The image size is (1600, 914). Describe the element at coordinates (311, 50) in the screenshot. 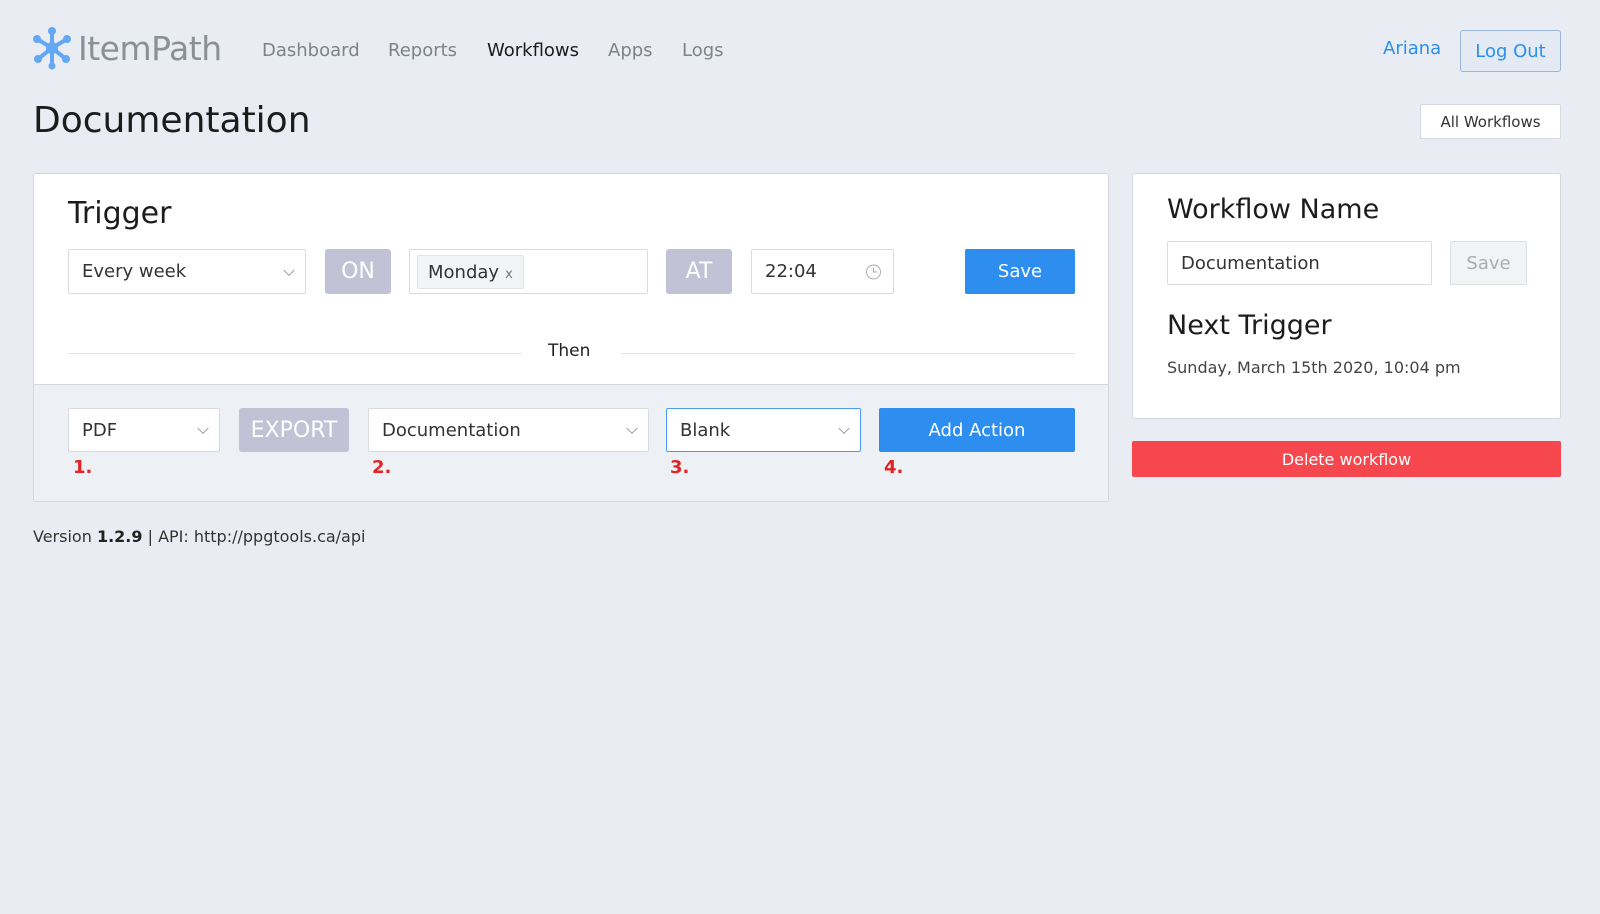

I see `nav-dashboard: Dashboard` at that location.